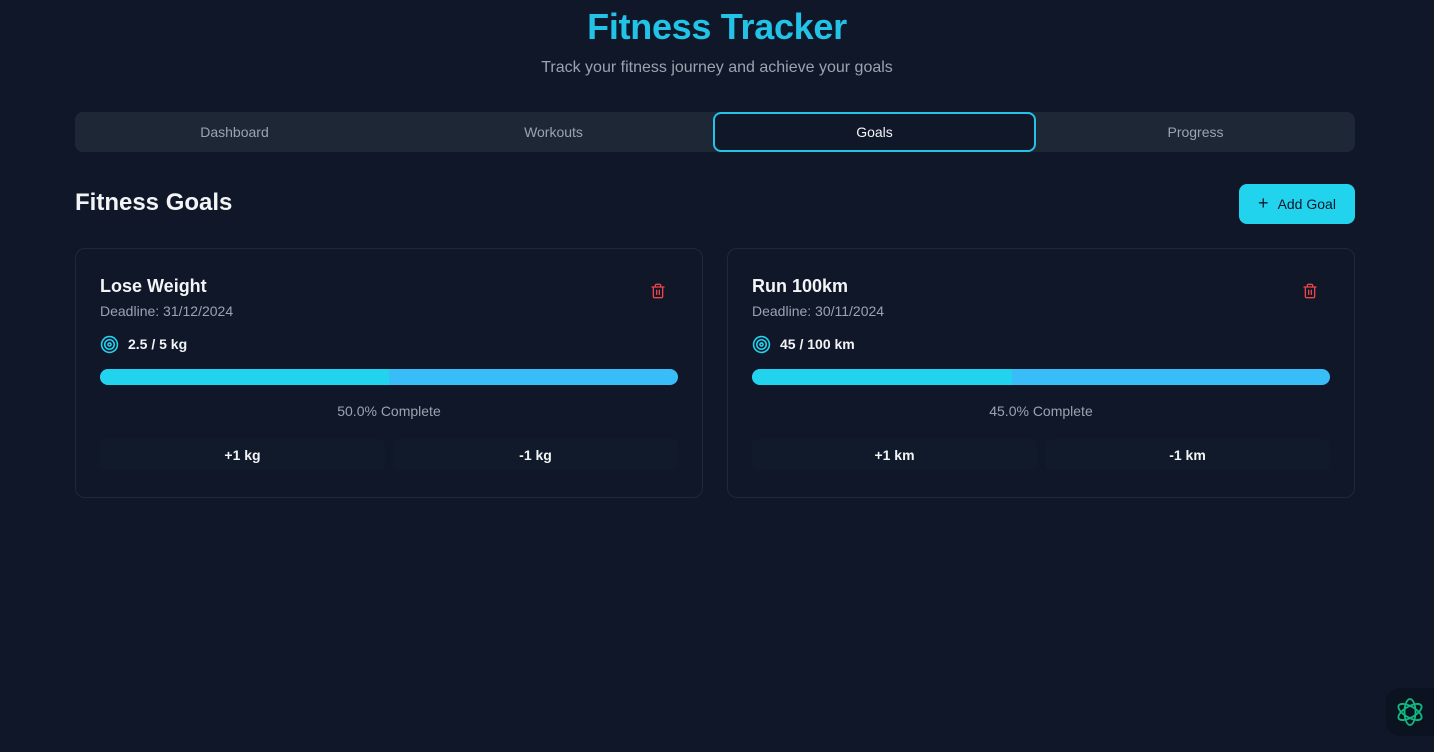 Image resolution: width=1434 pixels, height=752 pixels. Describe the element at coordinates (158, 344) in the screenshot. I see `goal-progress-text: 2.5 / 5 kg` at that location.